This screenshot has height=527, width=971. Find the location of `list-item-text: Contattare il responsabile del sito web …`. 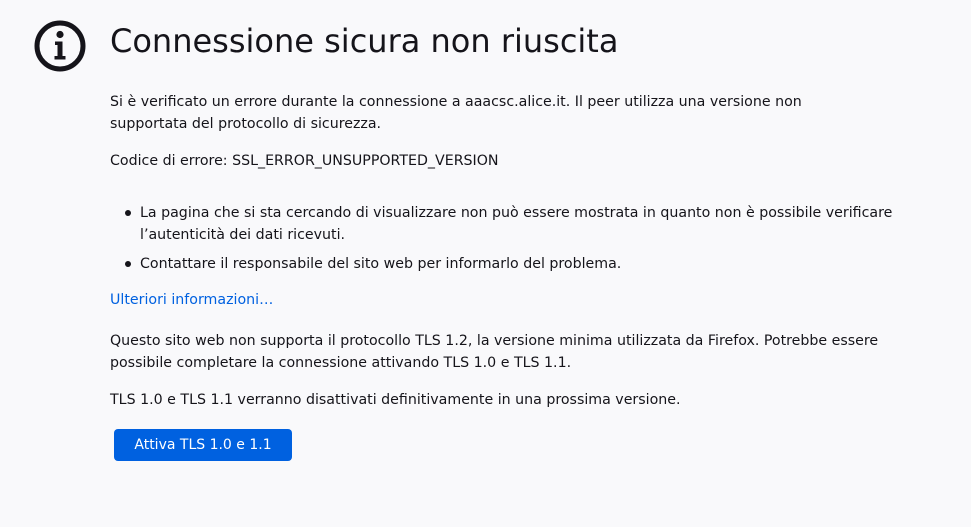

list-item-text: Contattare il responsabile del sito web … is located at coordinates (381, 264).